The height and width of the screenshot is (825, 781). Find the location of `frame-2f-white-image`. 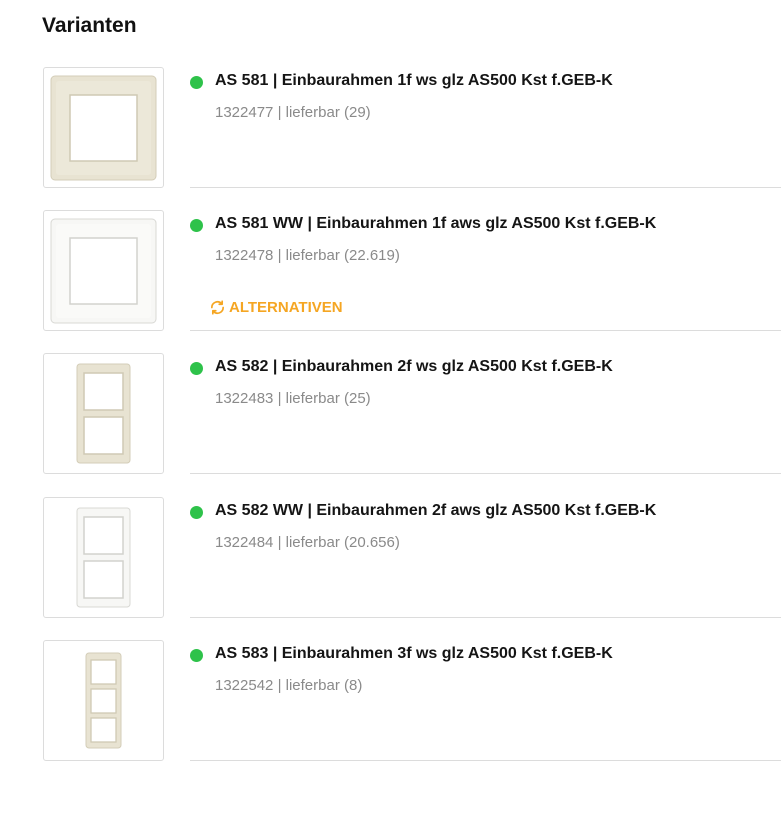

frame-2f-white-image is located at coordinates (103, 557).